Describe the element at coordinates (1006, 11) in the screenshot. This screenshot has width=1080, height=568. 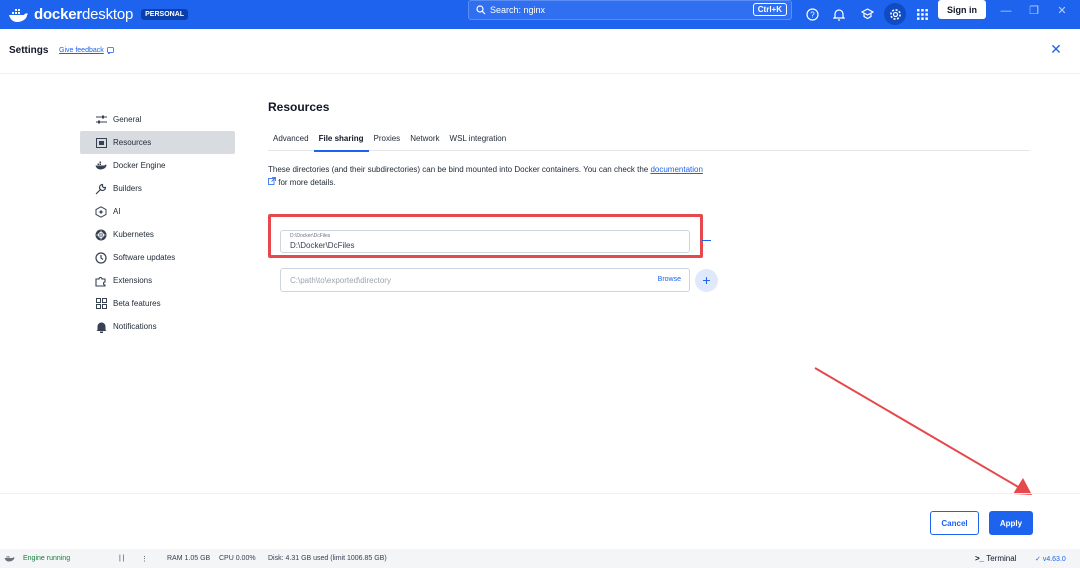
I see `minimize-window-button: —` at that location.